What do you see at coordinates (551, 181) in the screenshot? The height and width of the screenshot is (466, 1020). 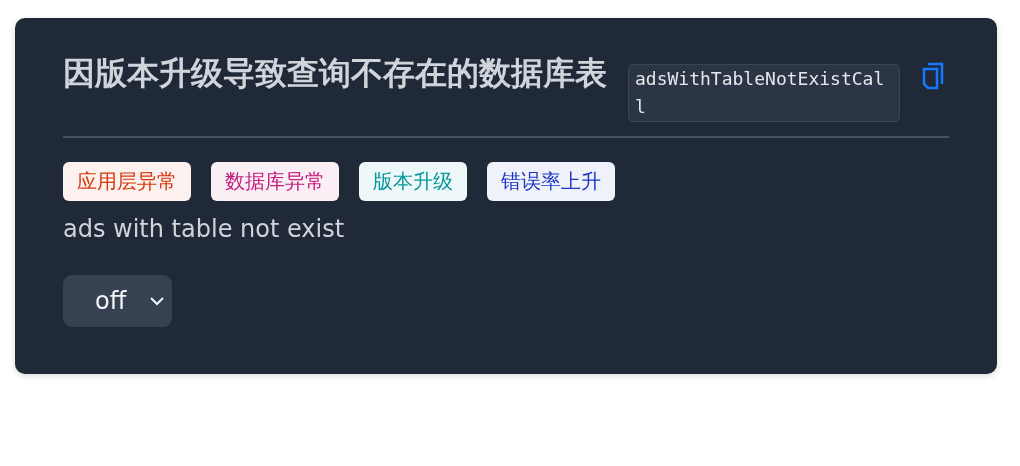 I see `tag: 错误率上升` at bounding box center [551, 181].